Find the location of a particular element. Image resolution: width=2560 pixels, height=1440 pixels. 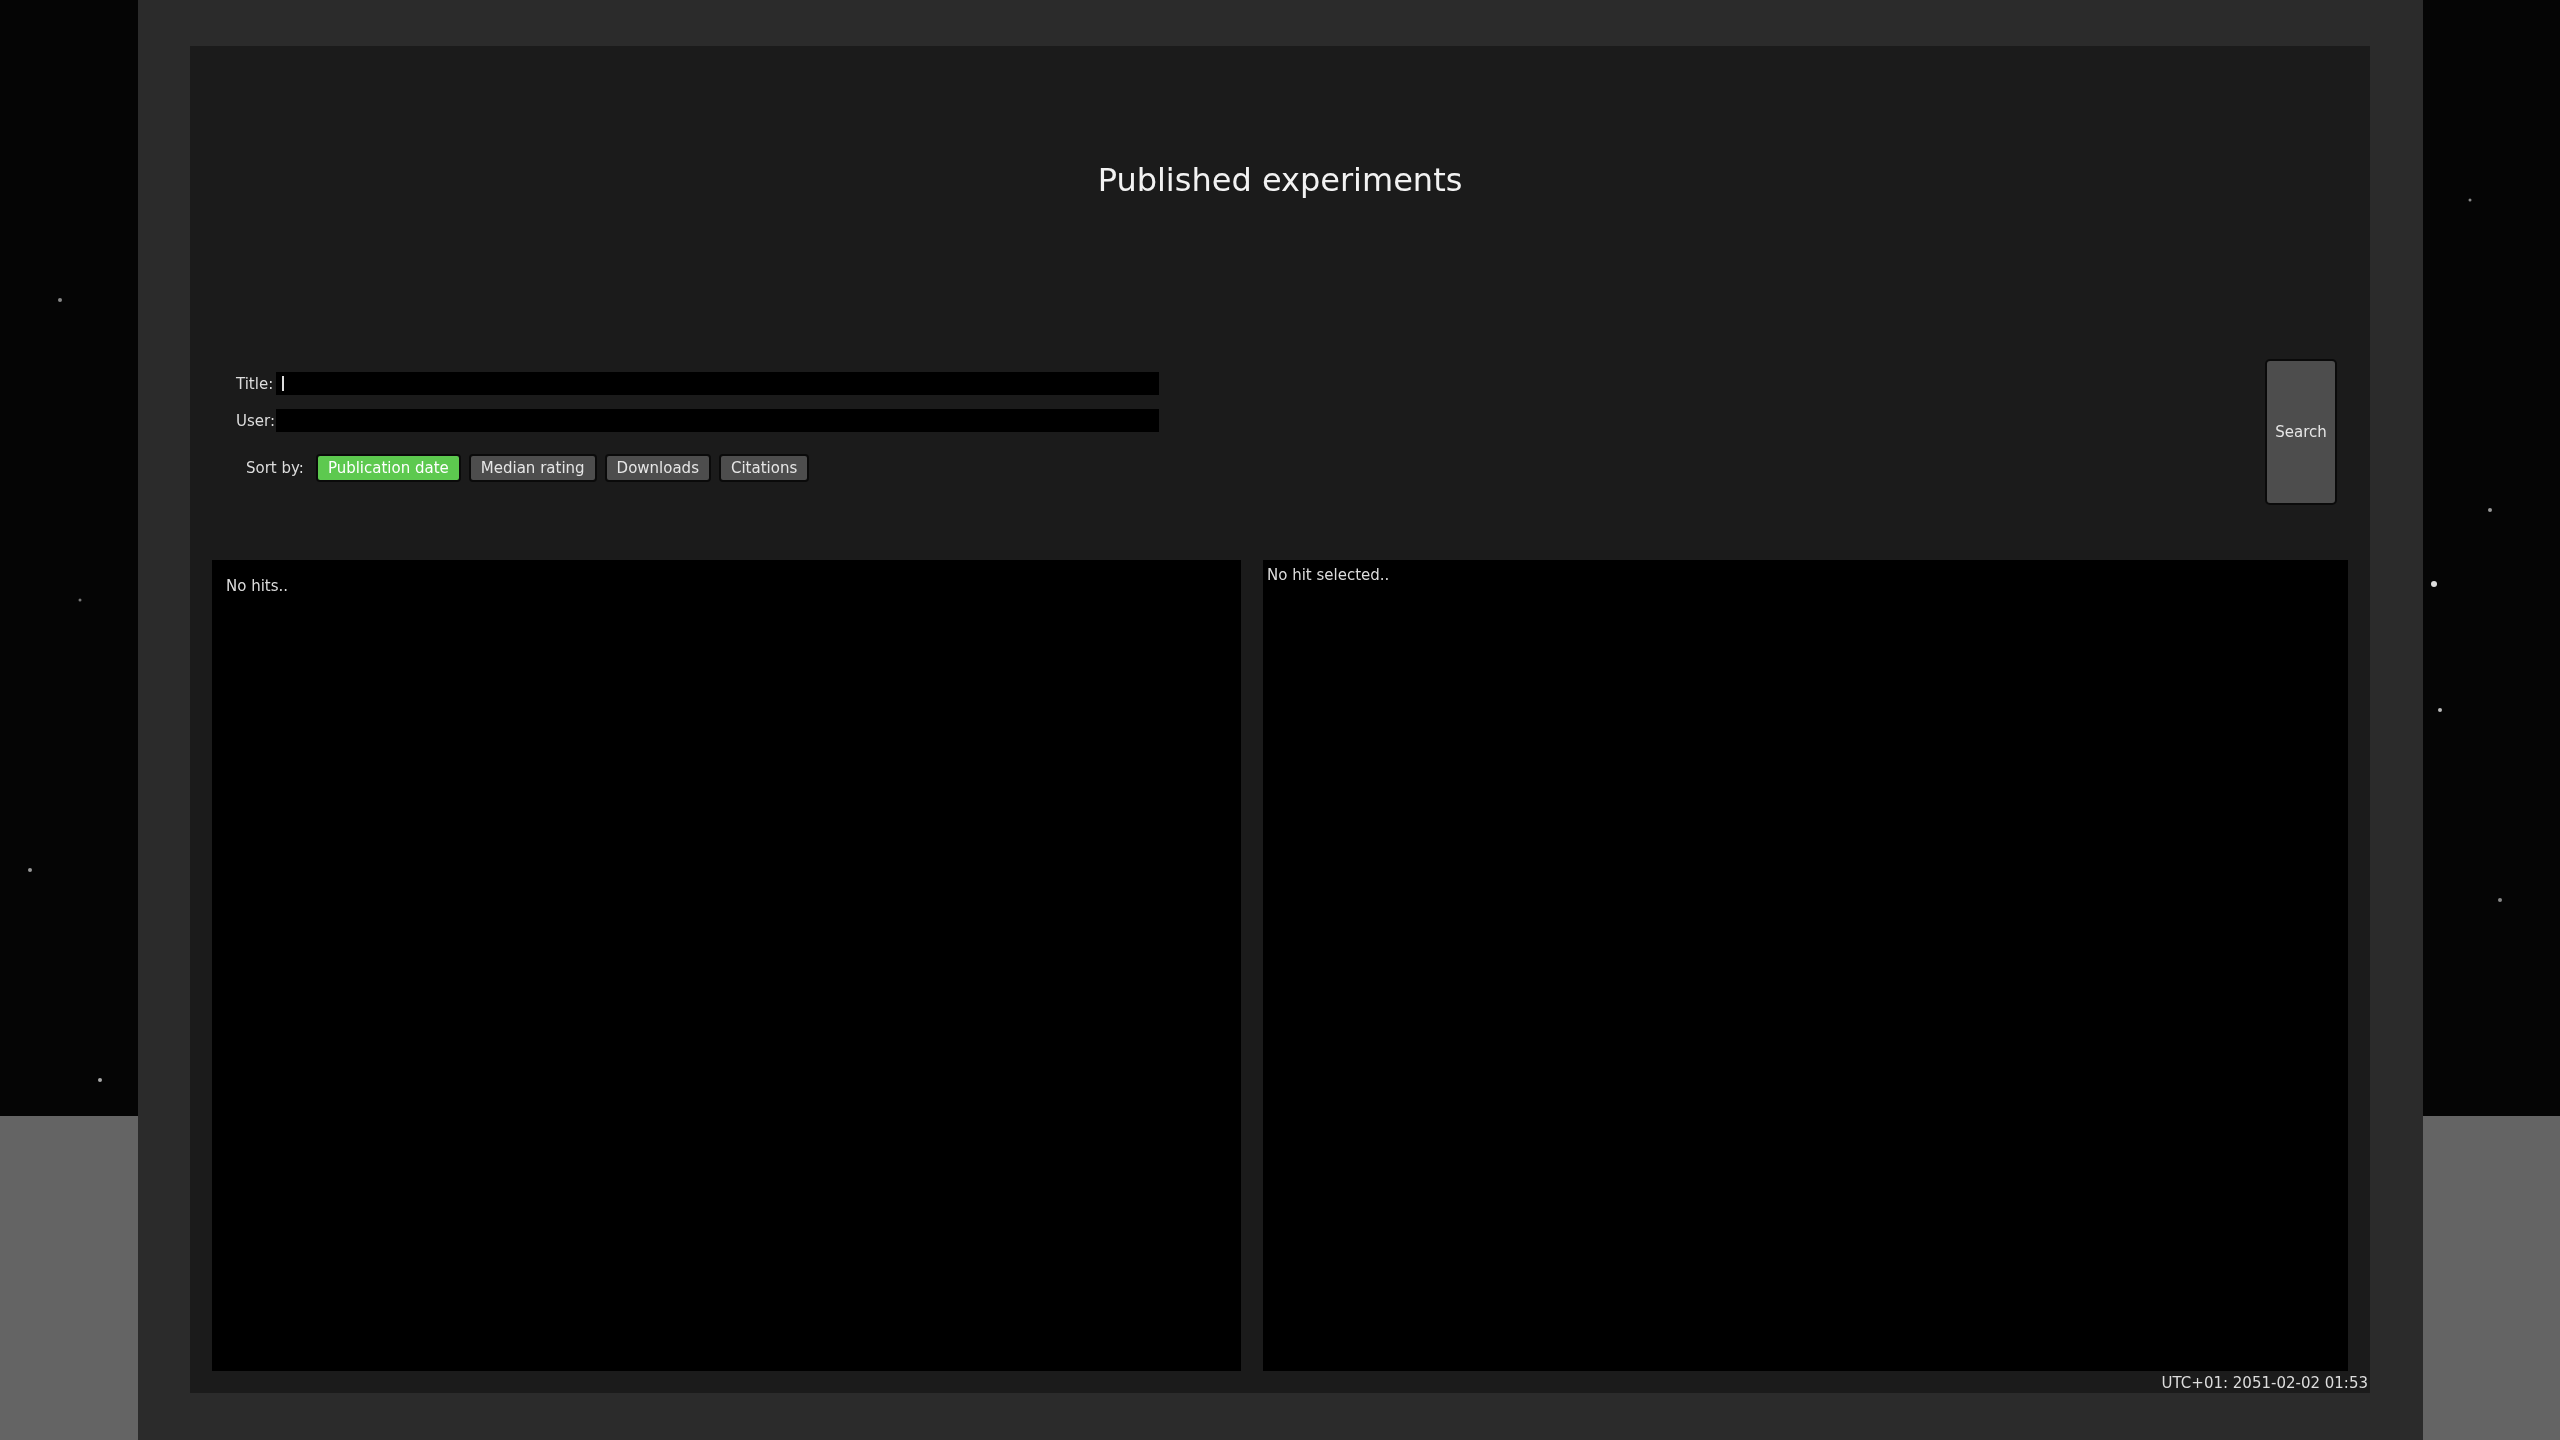

field-label: Title: is located at coordinates (254, 384).